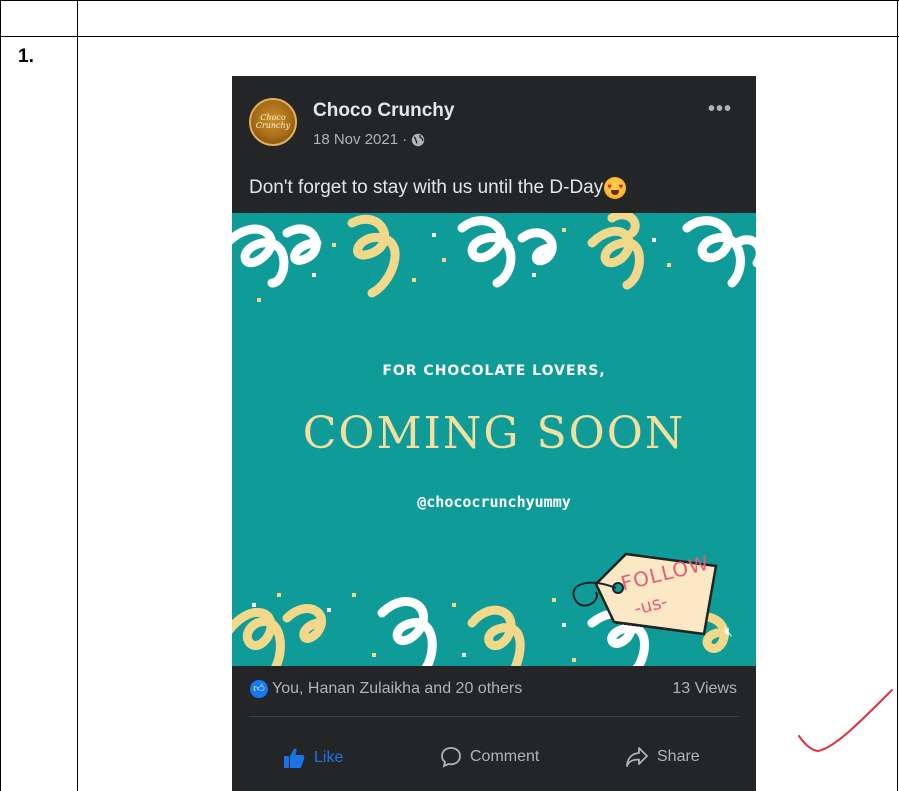 The width and height of the screenshot is (899, 791). I want to click on action-divider, so click(494, 716).